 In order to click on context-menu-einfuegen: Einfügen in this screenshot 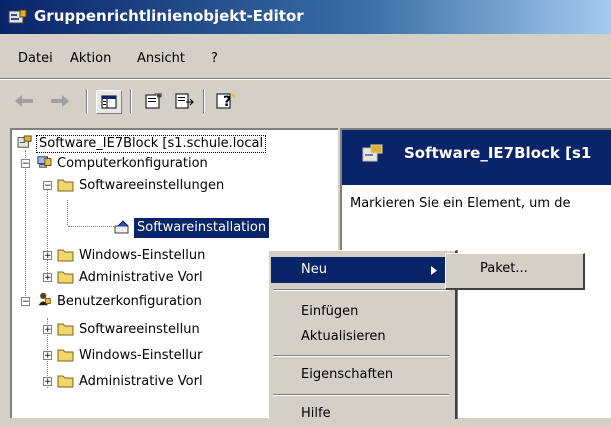, I will do `click(361, 312)`.